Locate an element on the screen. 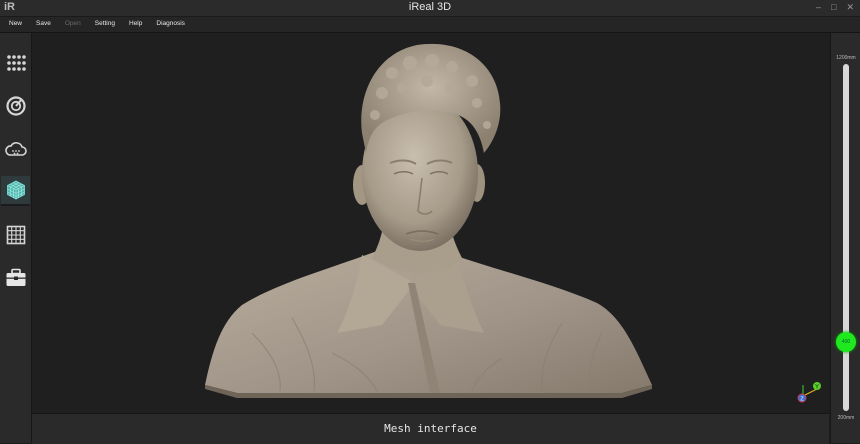 The height and width of the screenshot is (444, 860). axis-gizmo: Y Z is located at coordinates (809, 392).